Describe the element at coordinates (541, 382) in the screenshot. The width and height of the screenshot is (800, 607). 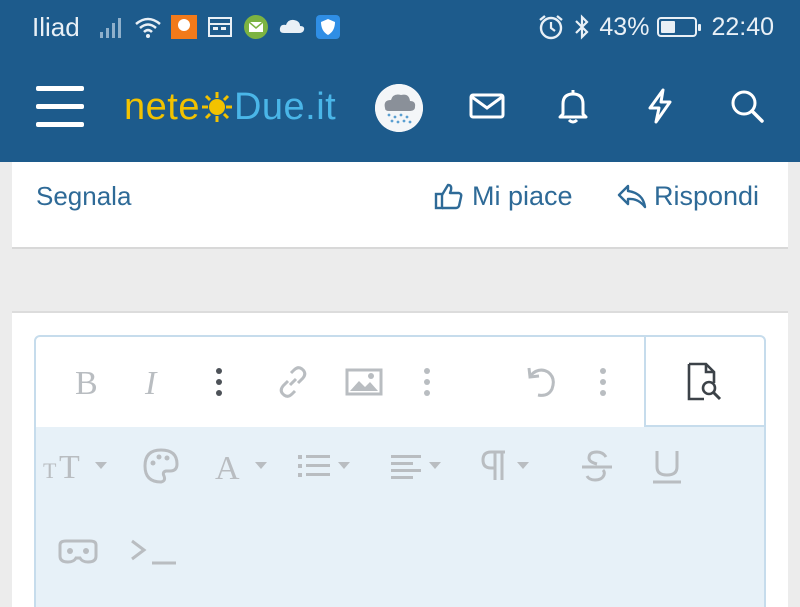
I see `undo-icon` at that location.